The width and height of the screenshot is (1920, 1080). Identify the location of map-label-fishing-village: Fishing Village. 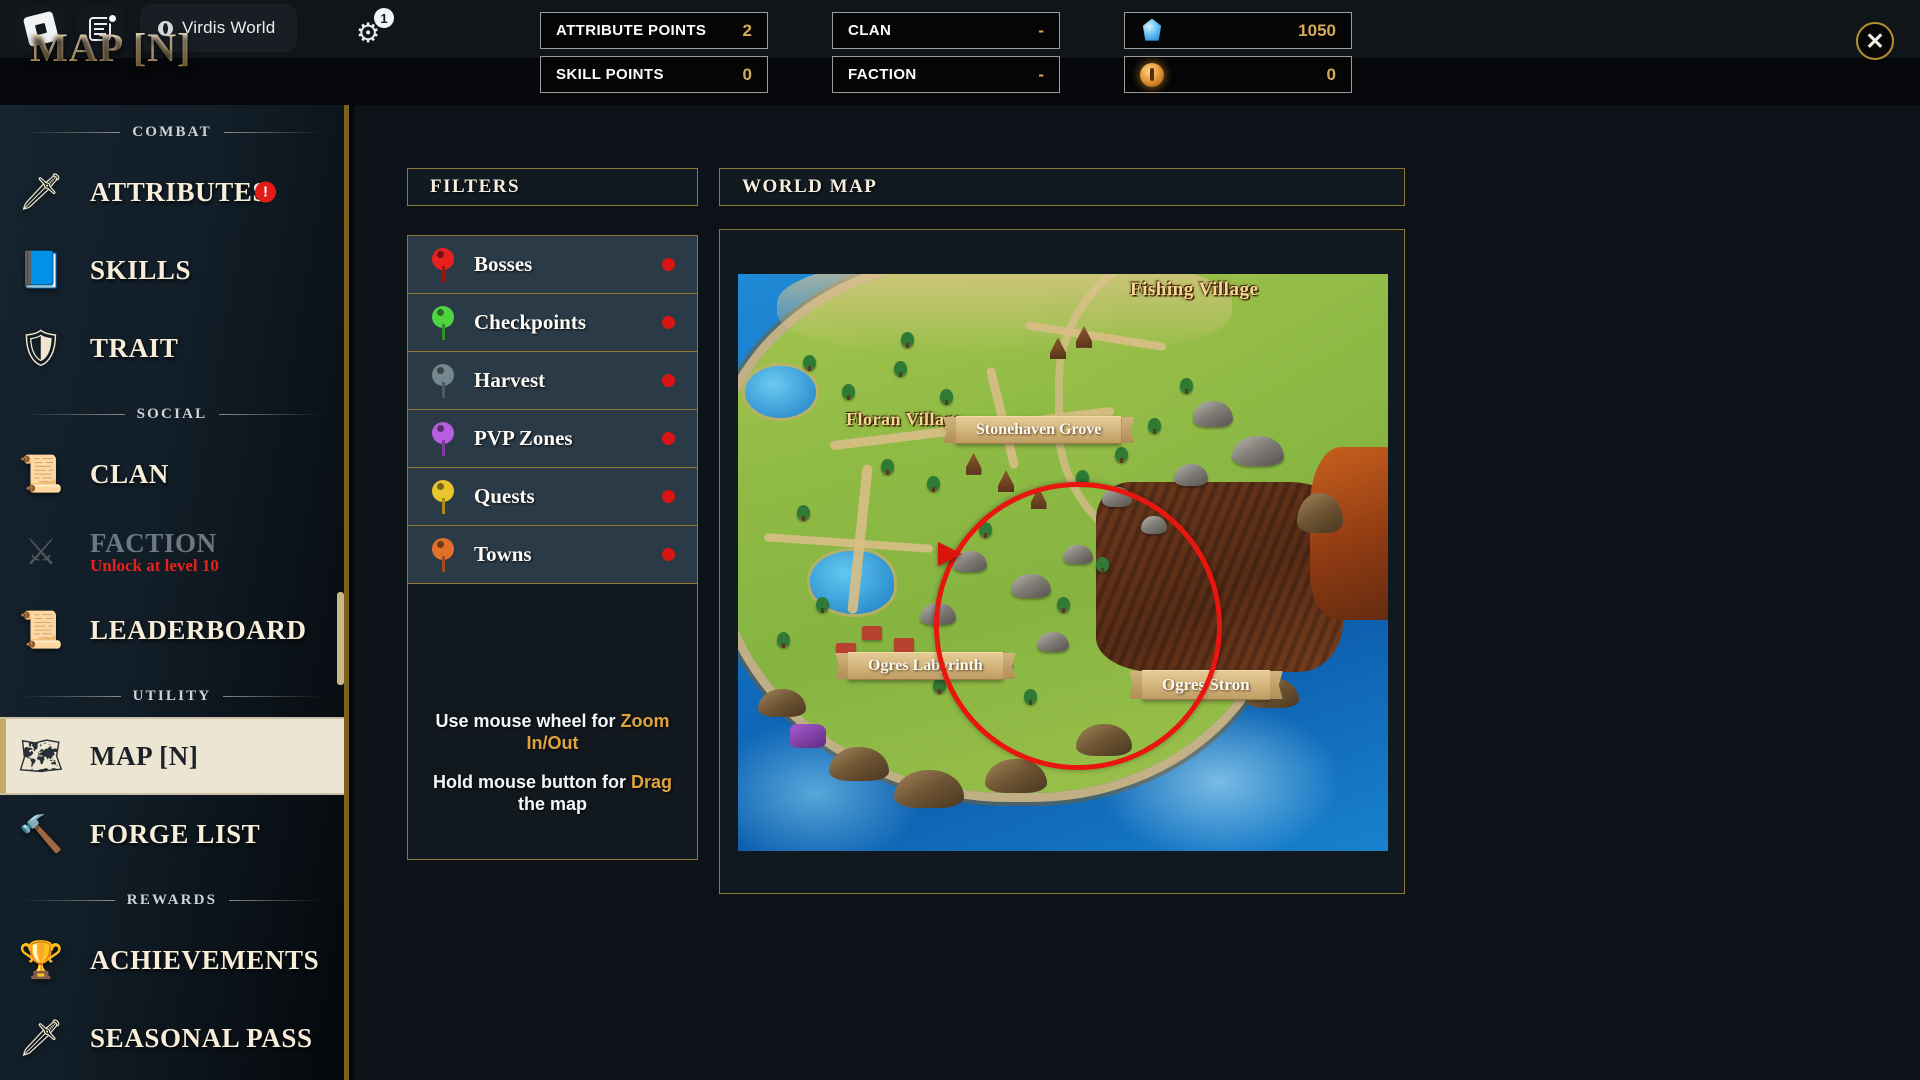
(1194, 289).